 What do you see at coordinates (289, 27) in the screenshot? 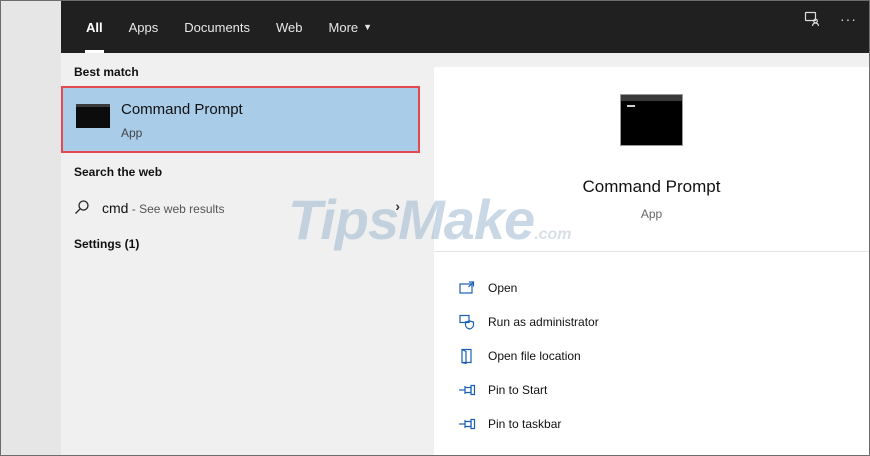
I see `tab-web: Web` at bounding box center [289, 27].